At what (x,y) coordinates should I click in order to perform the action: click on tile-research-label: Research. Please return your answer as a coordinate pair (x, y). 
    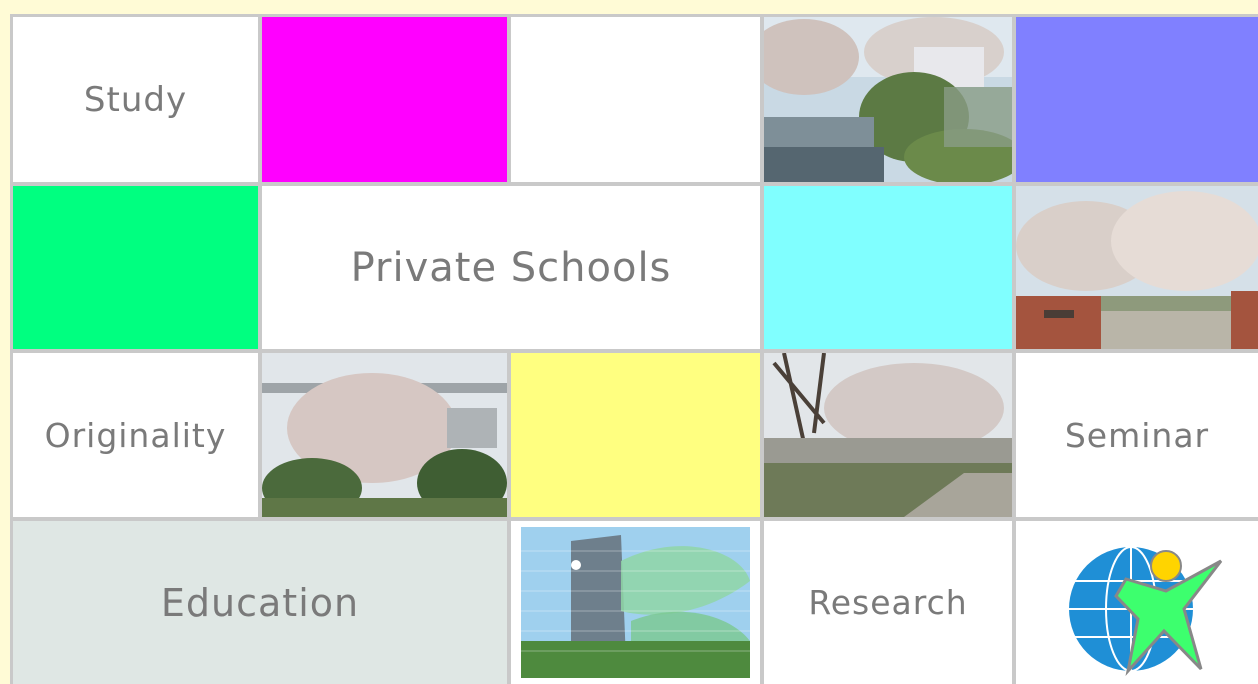
    Looking at the image, I should click on (888, 602).